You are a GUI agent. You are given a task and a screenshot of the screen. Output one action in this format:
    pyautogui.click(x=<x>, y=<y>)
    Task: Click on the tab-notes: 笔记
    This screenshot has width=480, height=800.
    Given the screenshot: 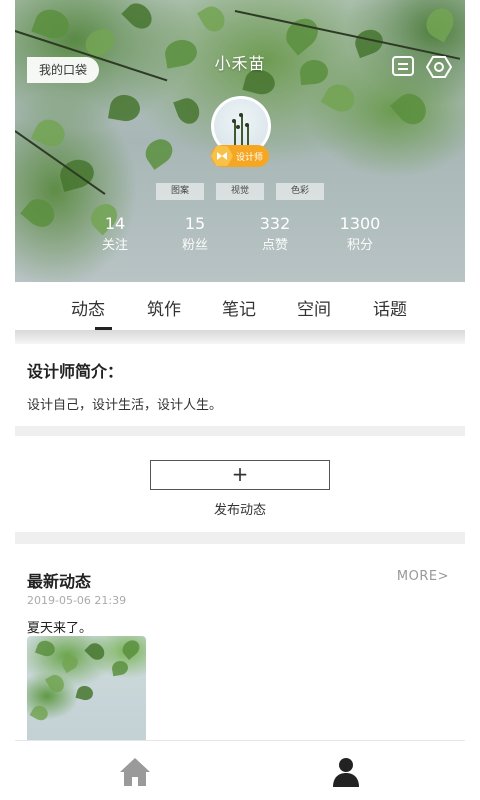 What is the action you would take?
    pyautogui.click(x=239, y=307)
    